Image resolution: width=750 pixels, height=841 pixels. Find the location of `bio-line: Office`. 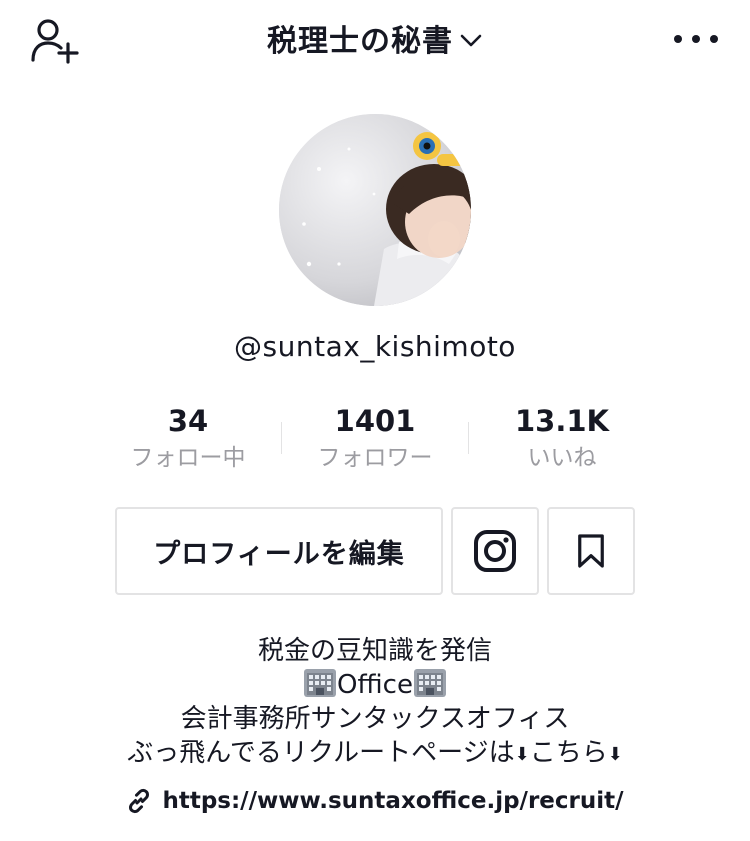

bio-line: Office is located at coordinates (375, 685).